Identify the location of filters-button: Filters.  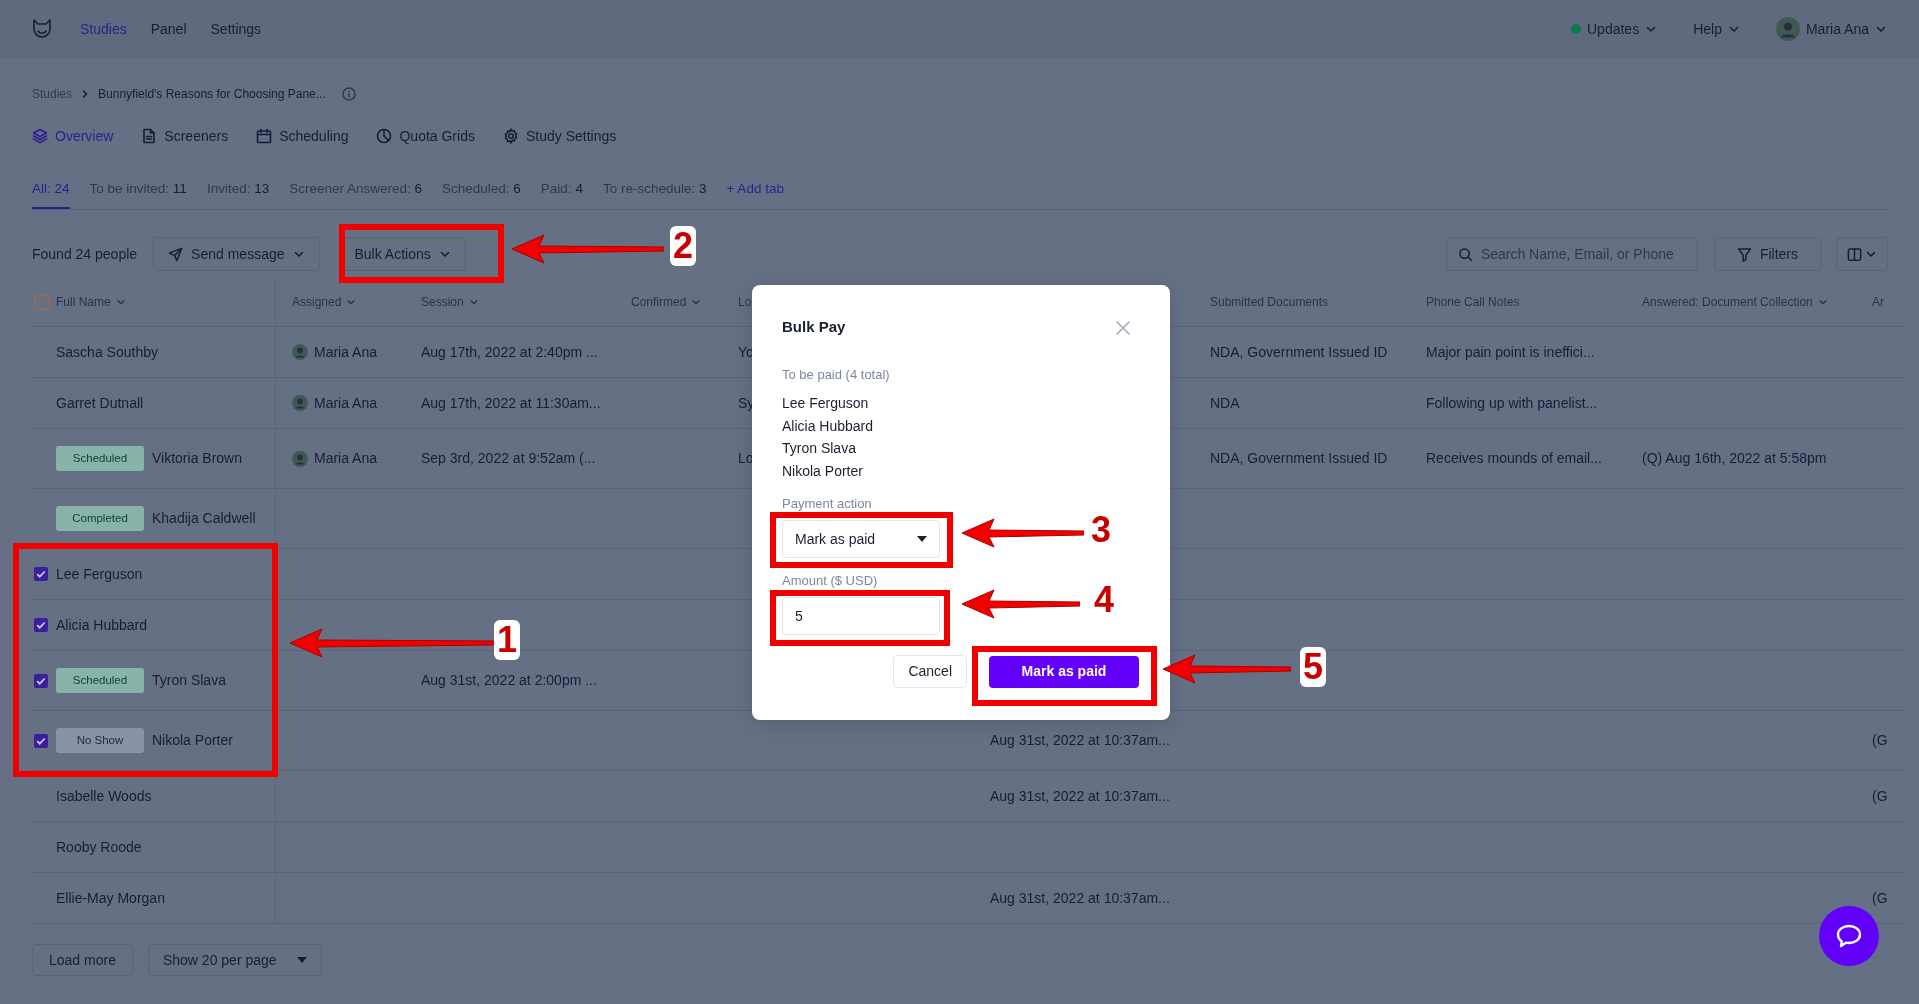
(1767, 254).